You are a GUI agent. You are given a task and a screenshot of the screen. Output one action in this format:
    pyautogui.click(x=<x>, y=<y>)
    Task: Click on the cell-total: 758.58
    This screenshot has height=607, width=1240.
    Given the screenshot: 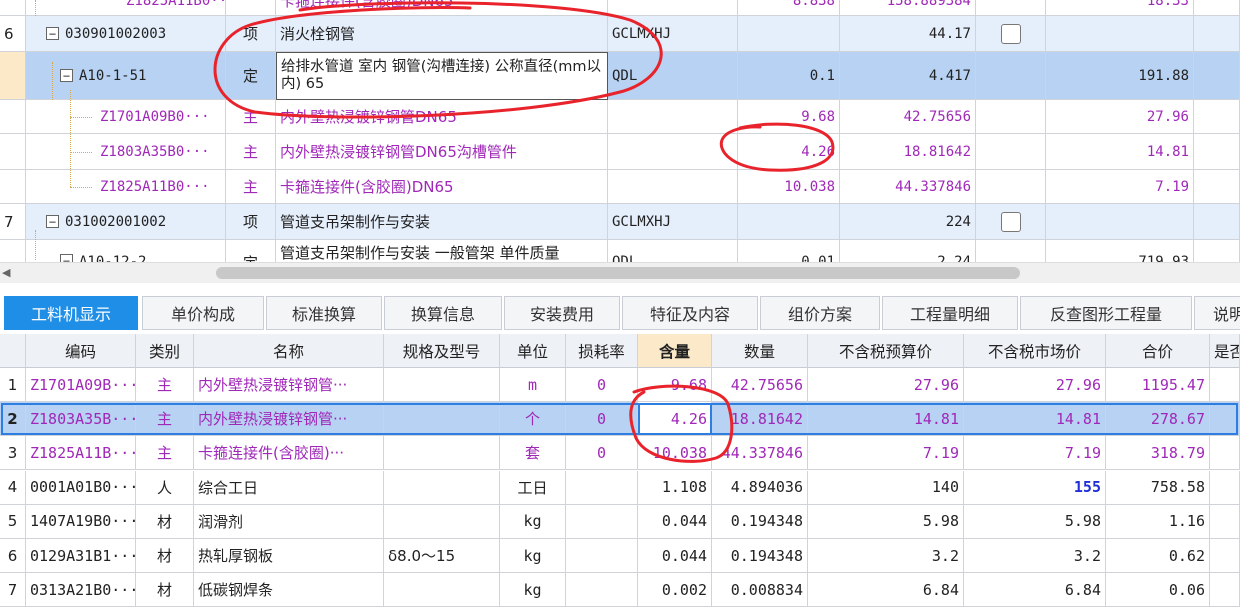 What is the action you would take?
    pyautogui.click(x=1158, y=487)
    